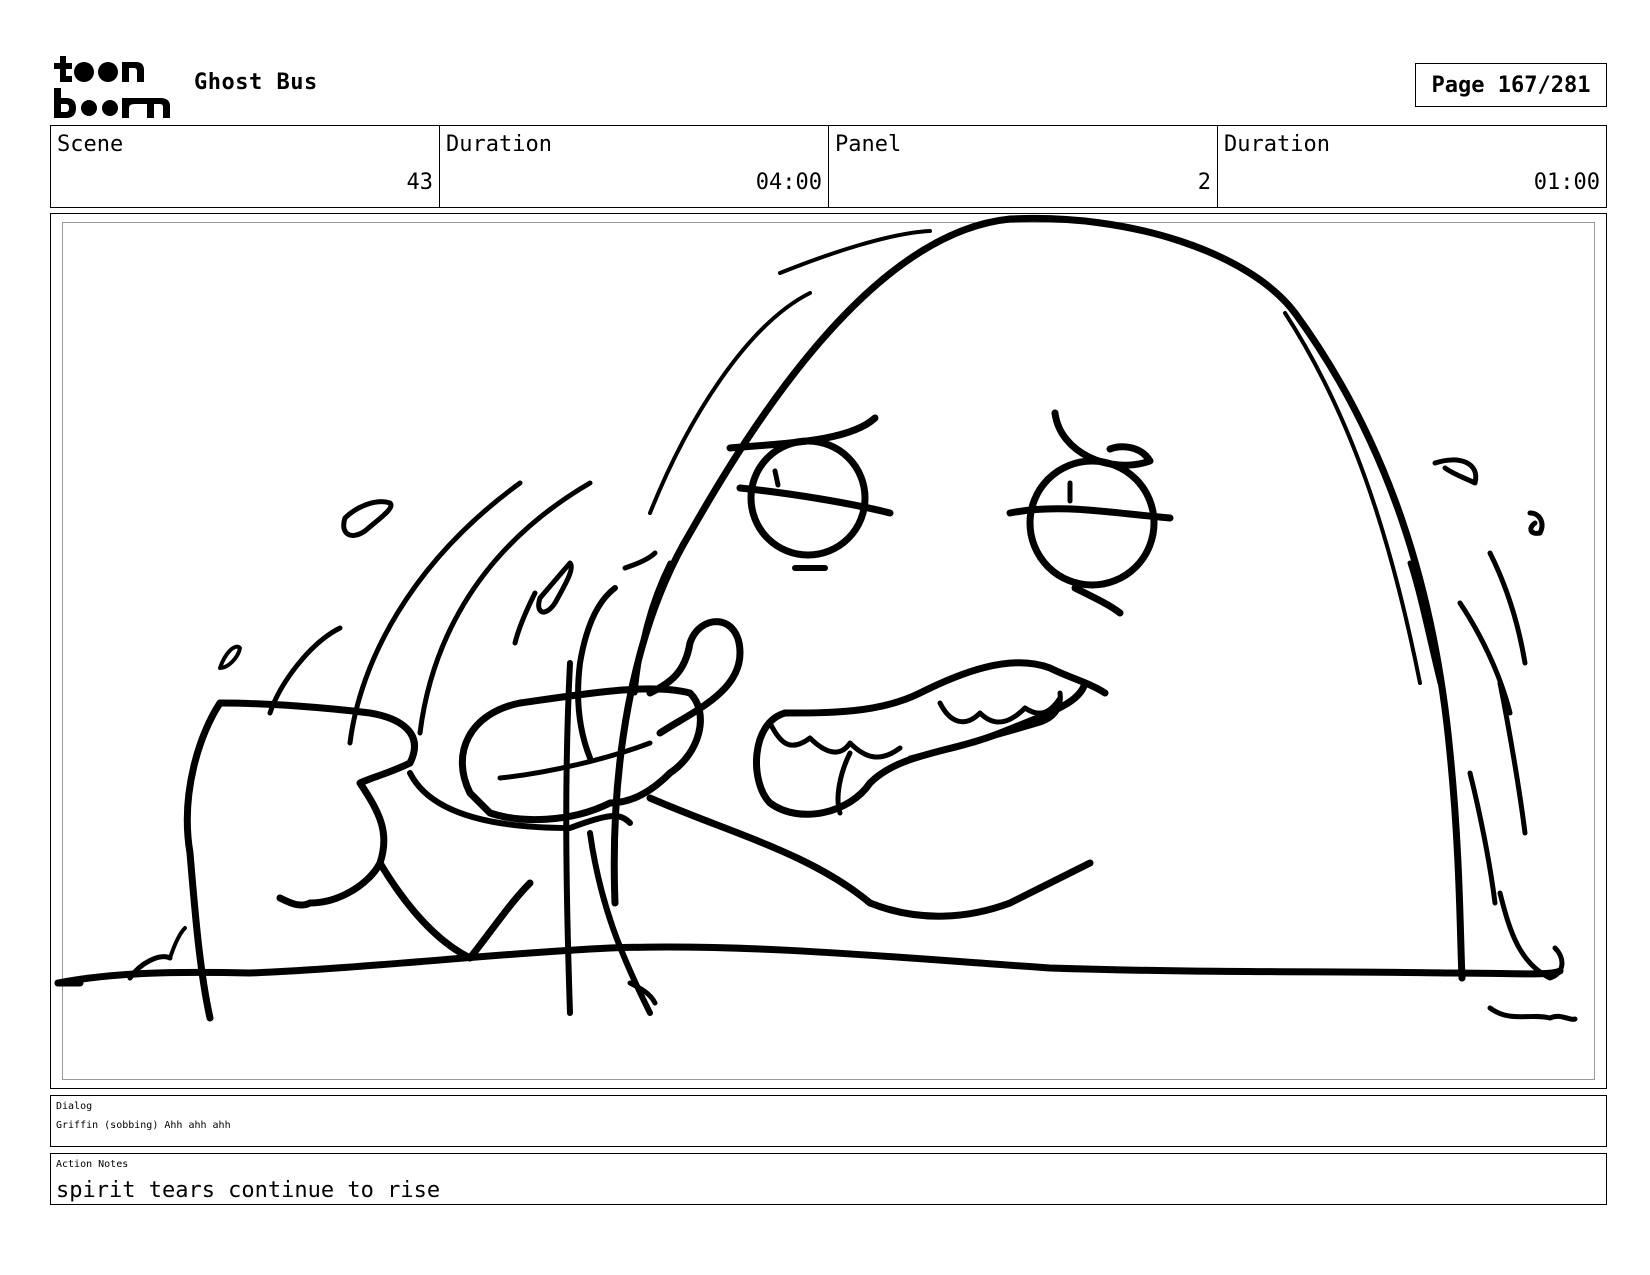 Image resolution: width=1650 pixels, height=1275 pixels. Describe the element at coordinates (499, 144) in the screenshot. I see `scene-duration-label: Duration` at that location.